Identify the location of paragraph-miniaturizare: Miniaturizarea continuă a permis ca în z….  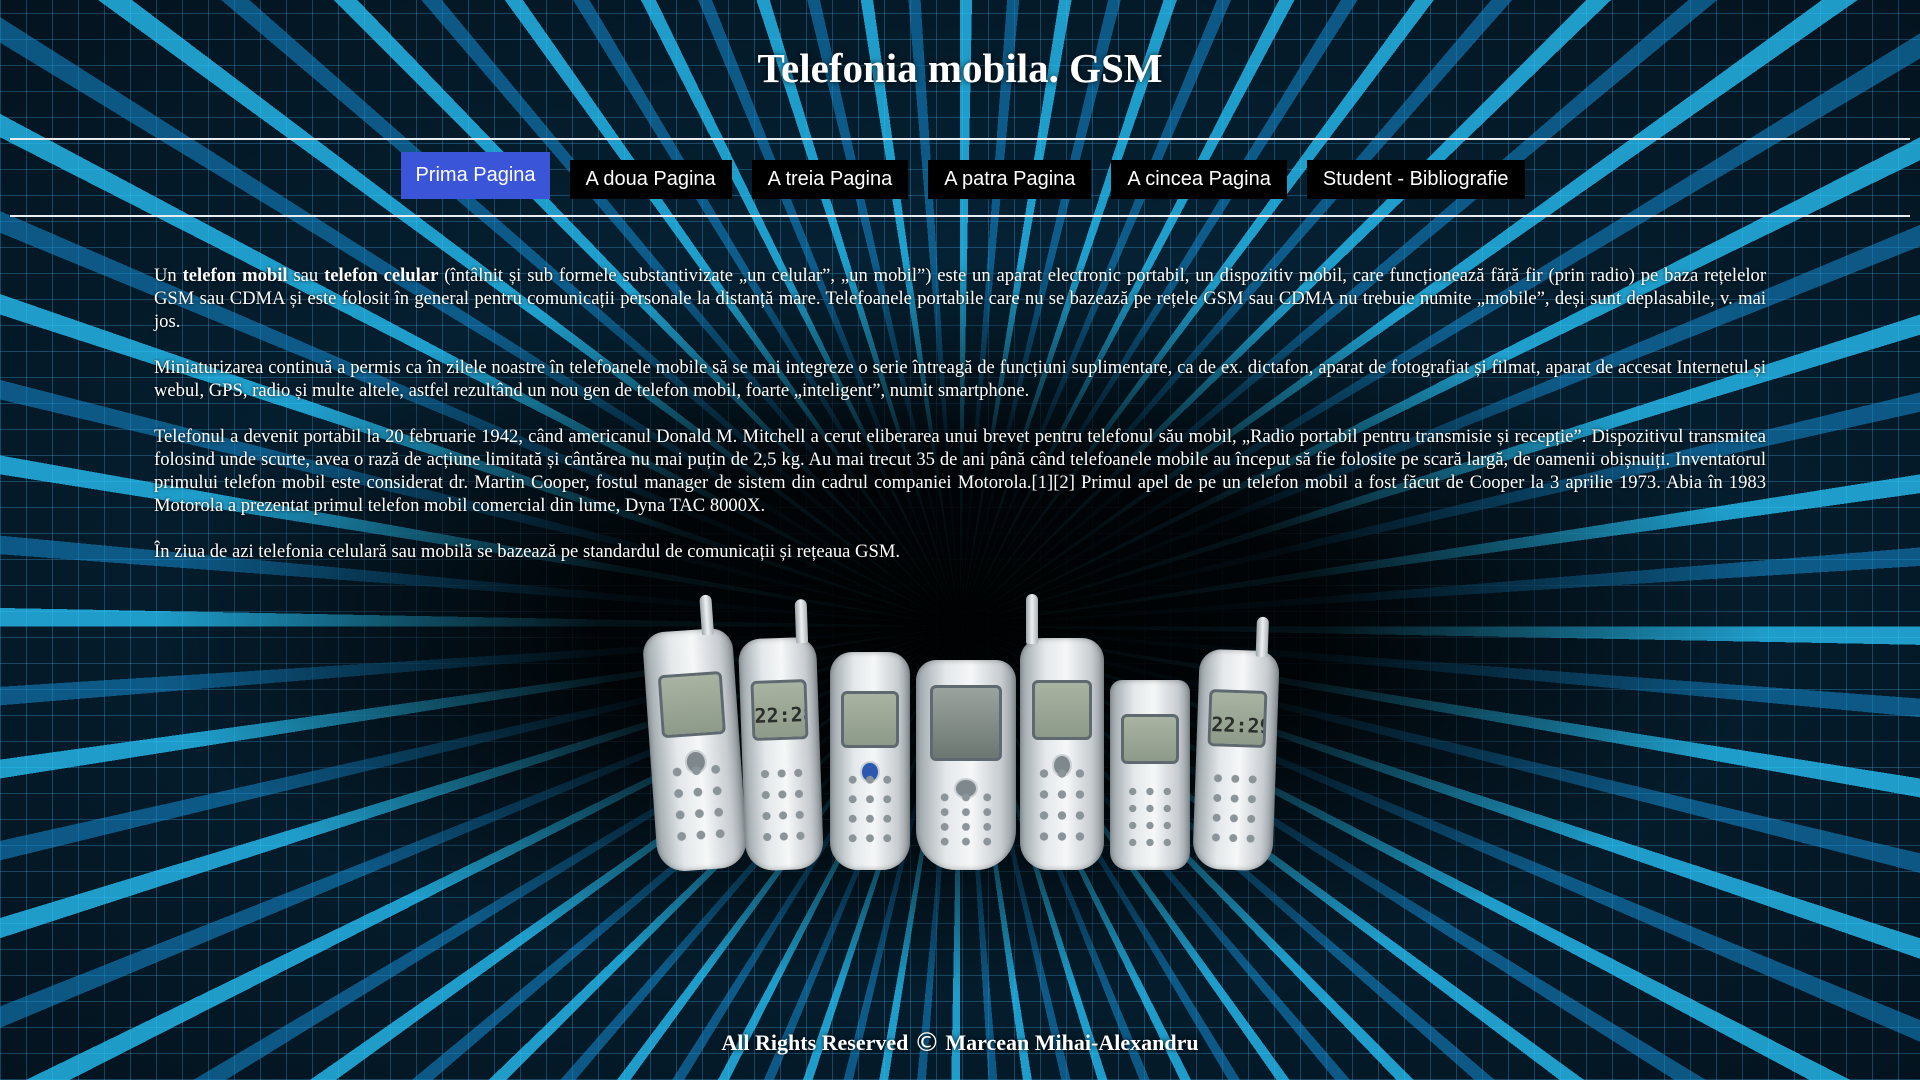
(960, 379).